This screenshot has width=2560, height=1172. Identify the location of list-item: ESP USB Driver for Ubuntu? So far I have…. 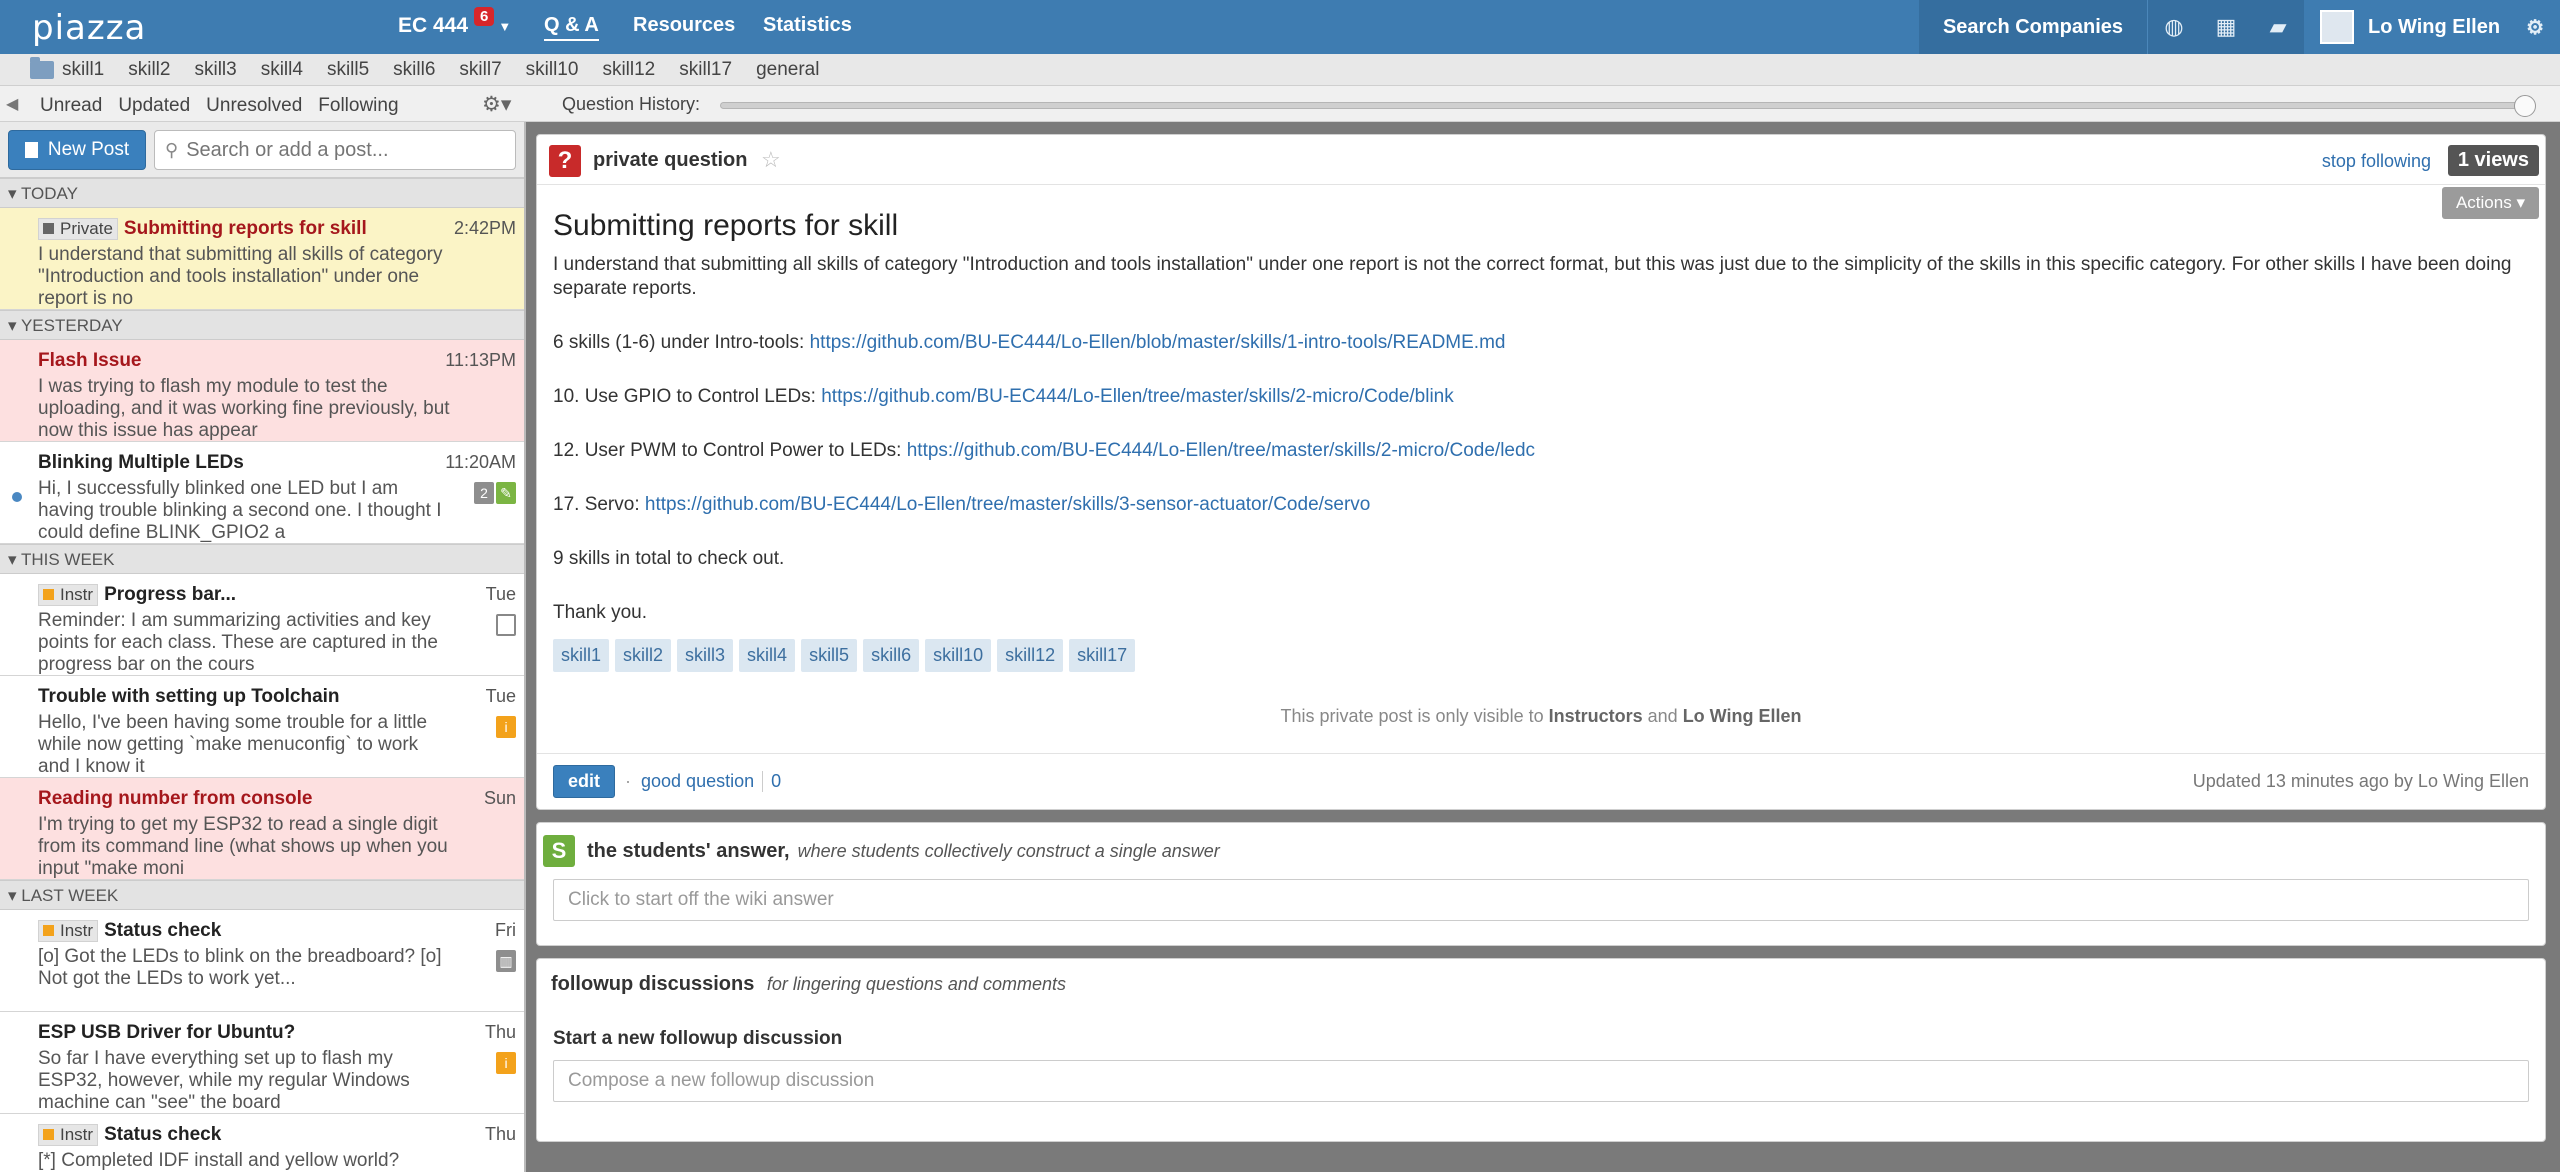
(262, 1063).